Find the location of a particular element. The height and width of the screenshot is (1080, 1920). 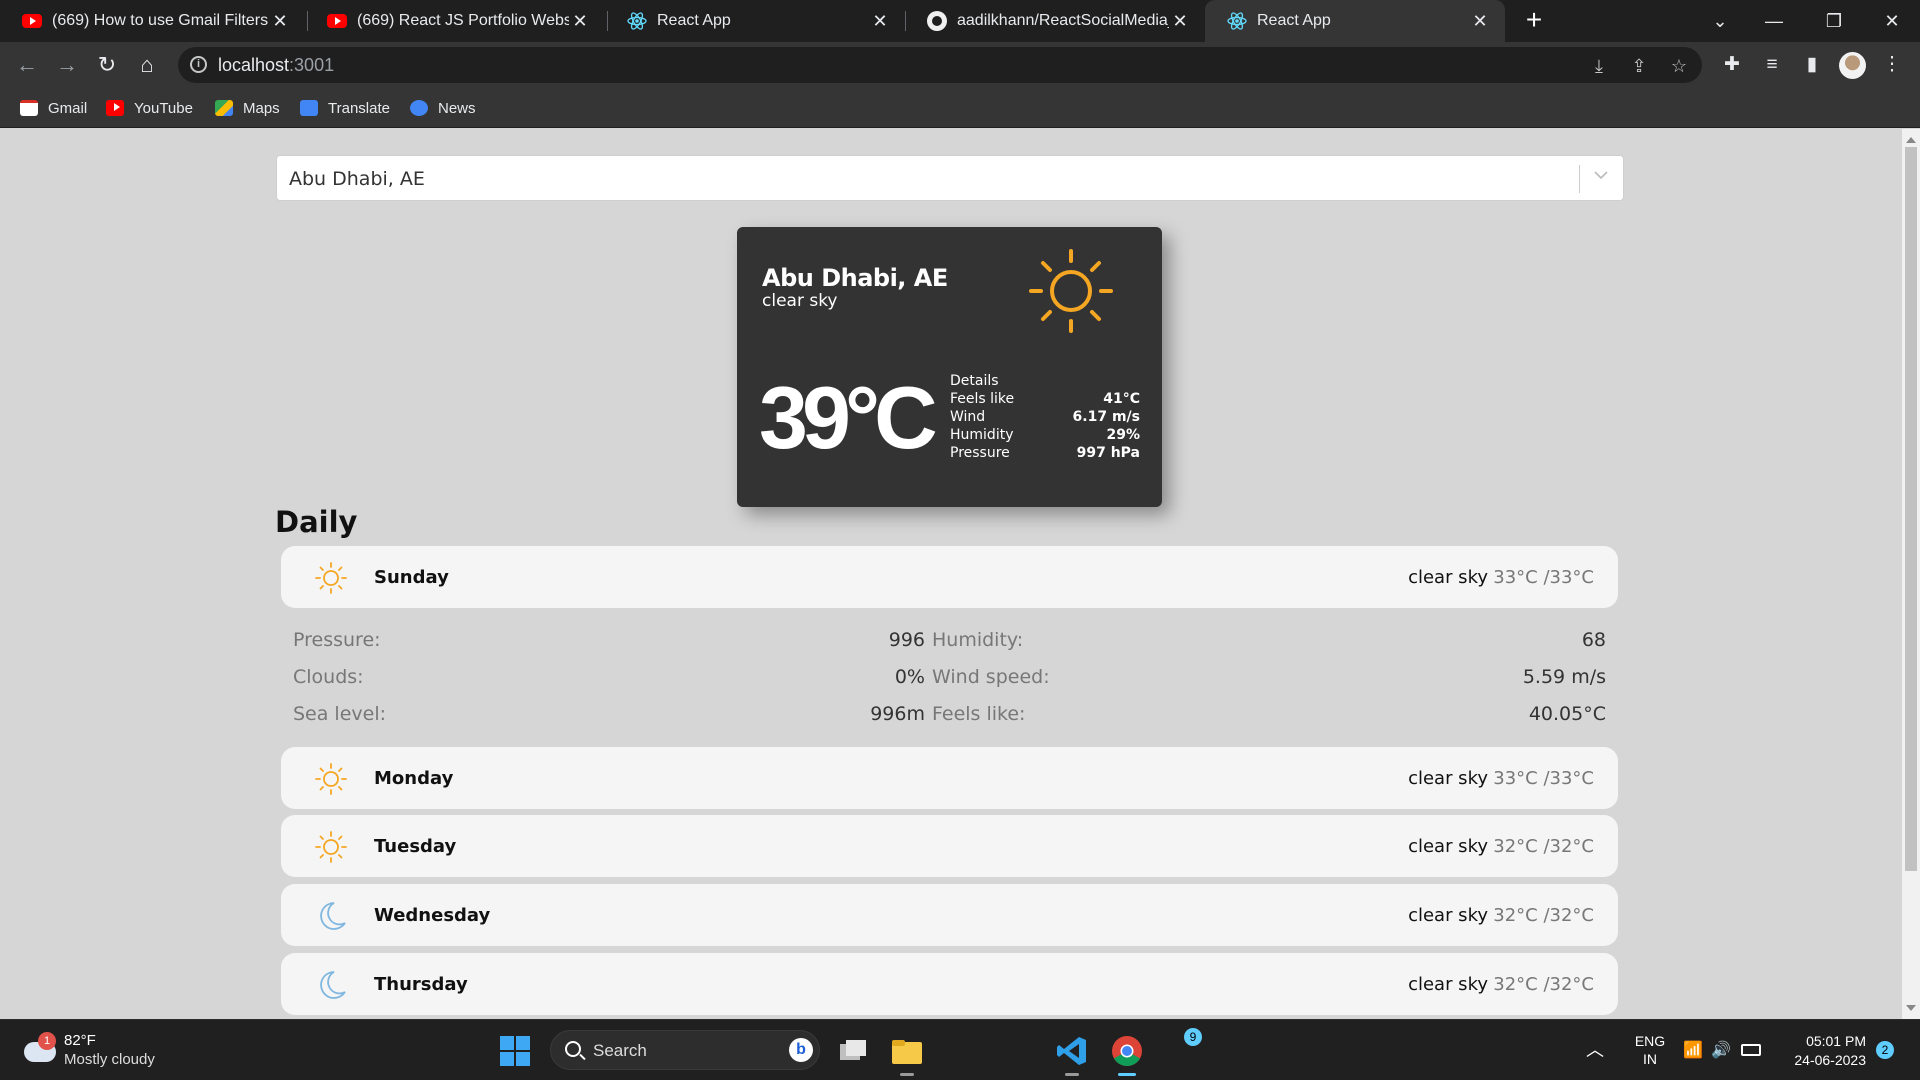

tab-github-repo: aadilkhann/ReactSocialMedia_UI ✕ is located at coordinates (1055, 21).